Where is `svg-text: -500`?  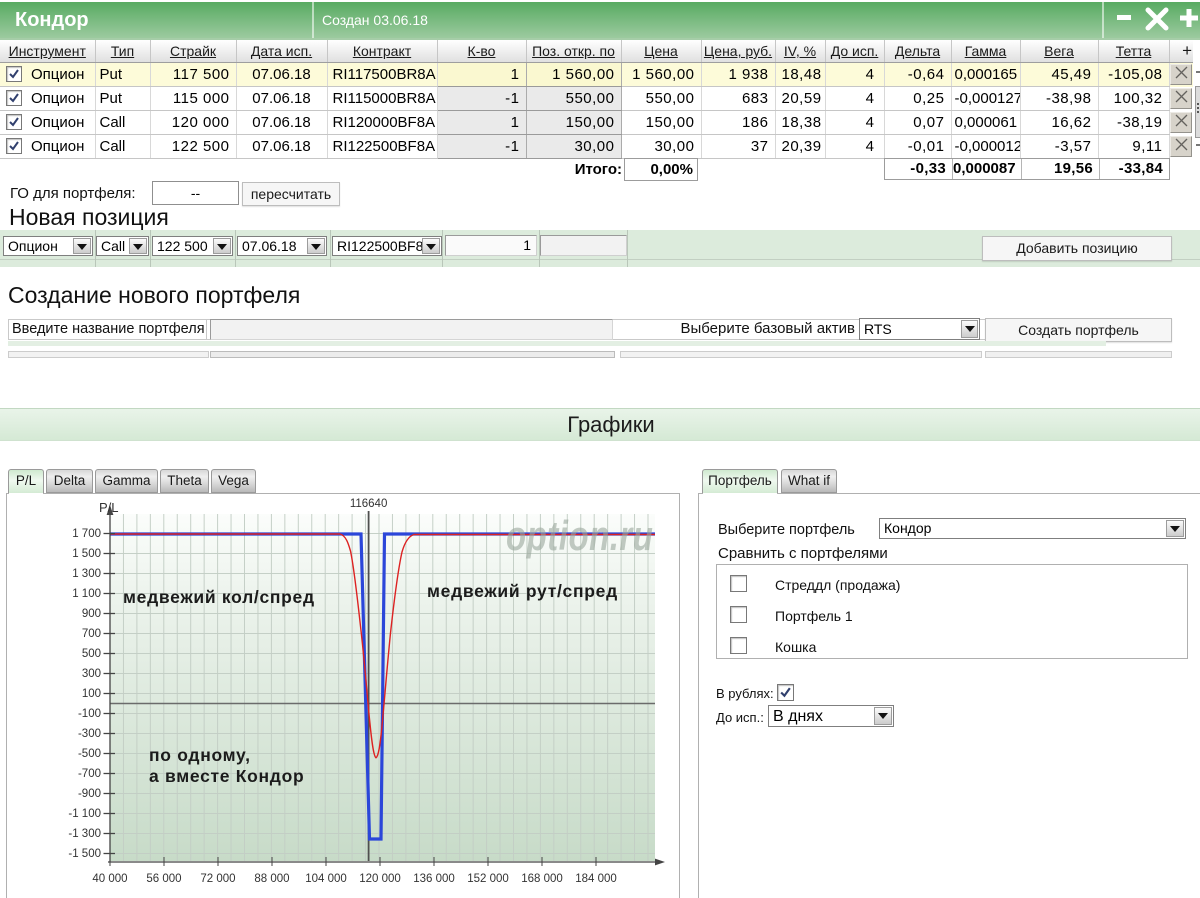 svg-text: -500 is located at coordinates (89, 754).